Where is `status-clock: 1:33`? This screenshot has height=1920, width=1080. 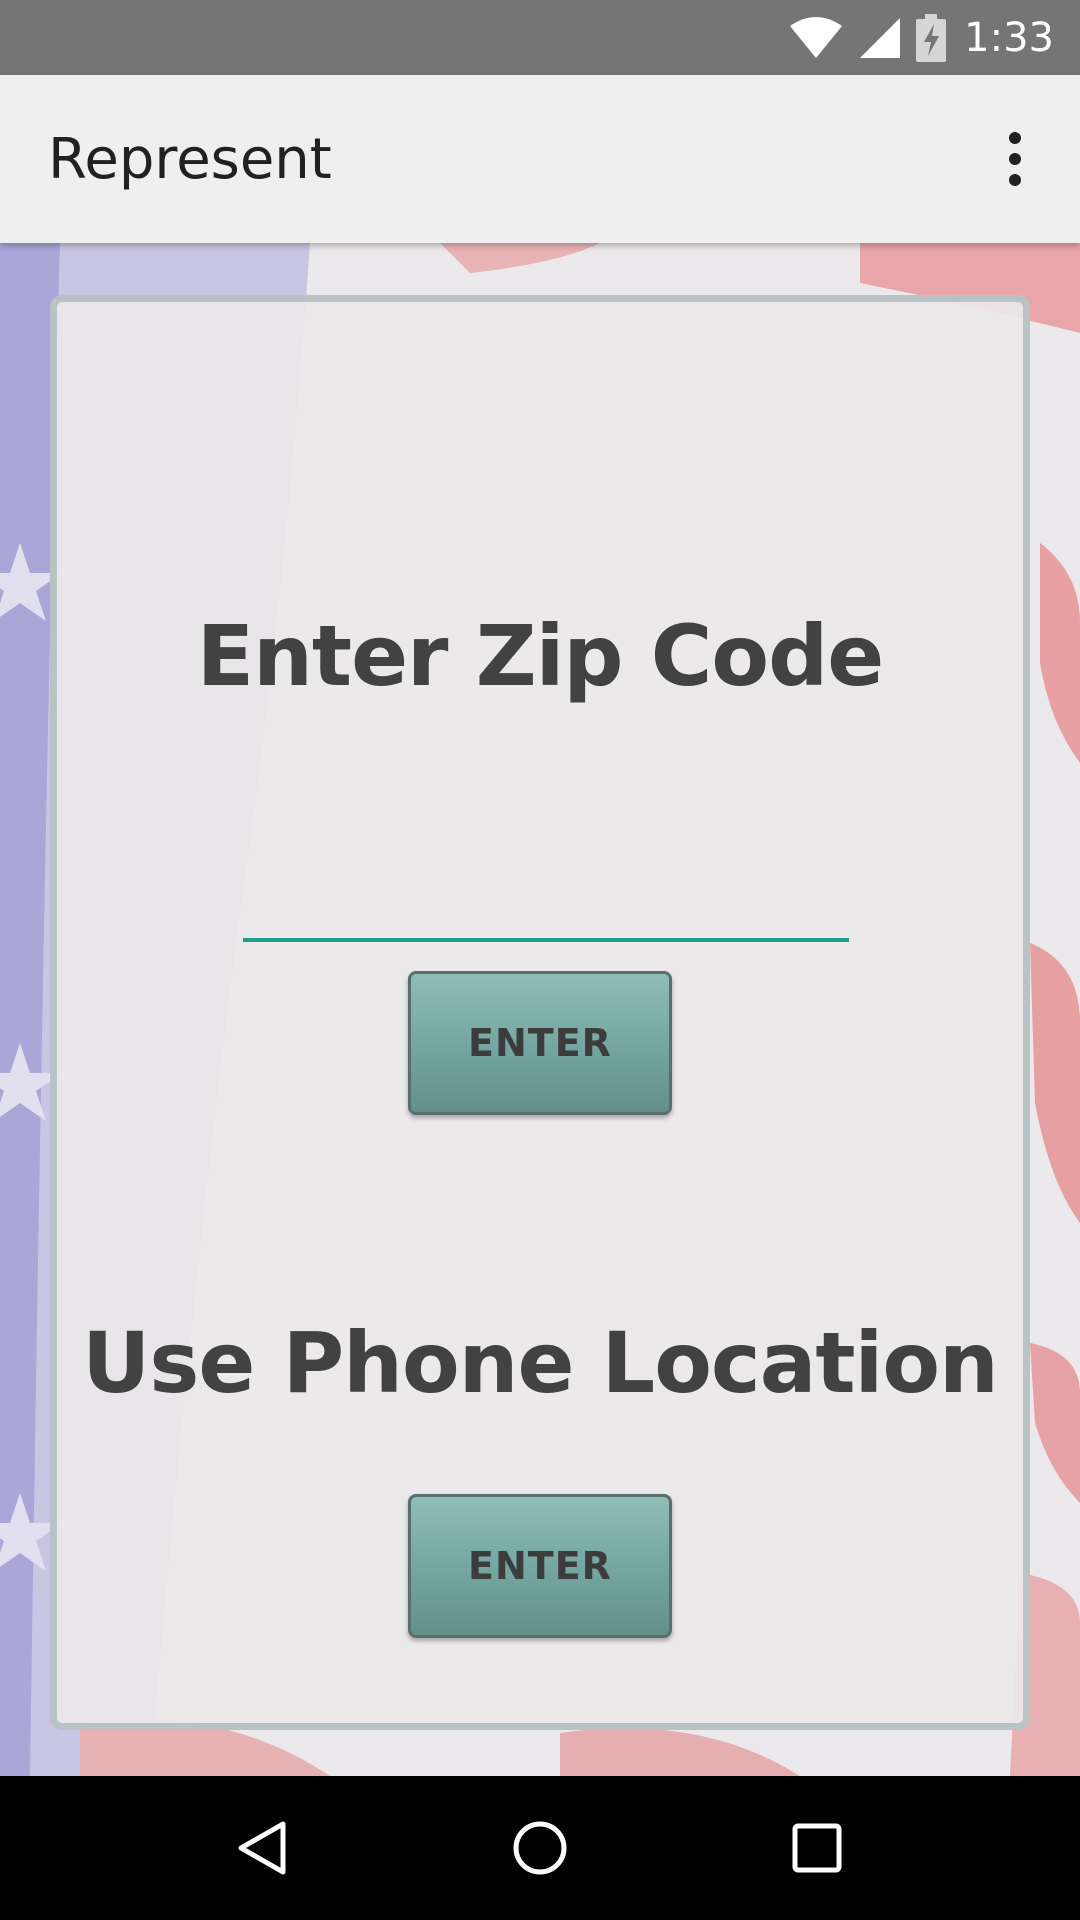 status-clock: 1:33 is located at coordinates (1009, 37).